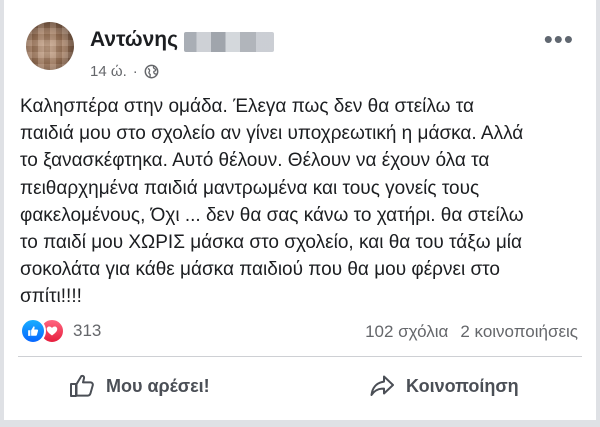 The height and width of the screenshot is (427, 600). What do you see at coordinates (519, 332) in the screenshot?
I see `shares-count: 2 κοινοποιήσεις` at bounding box center [519, 332].